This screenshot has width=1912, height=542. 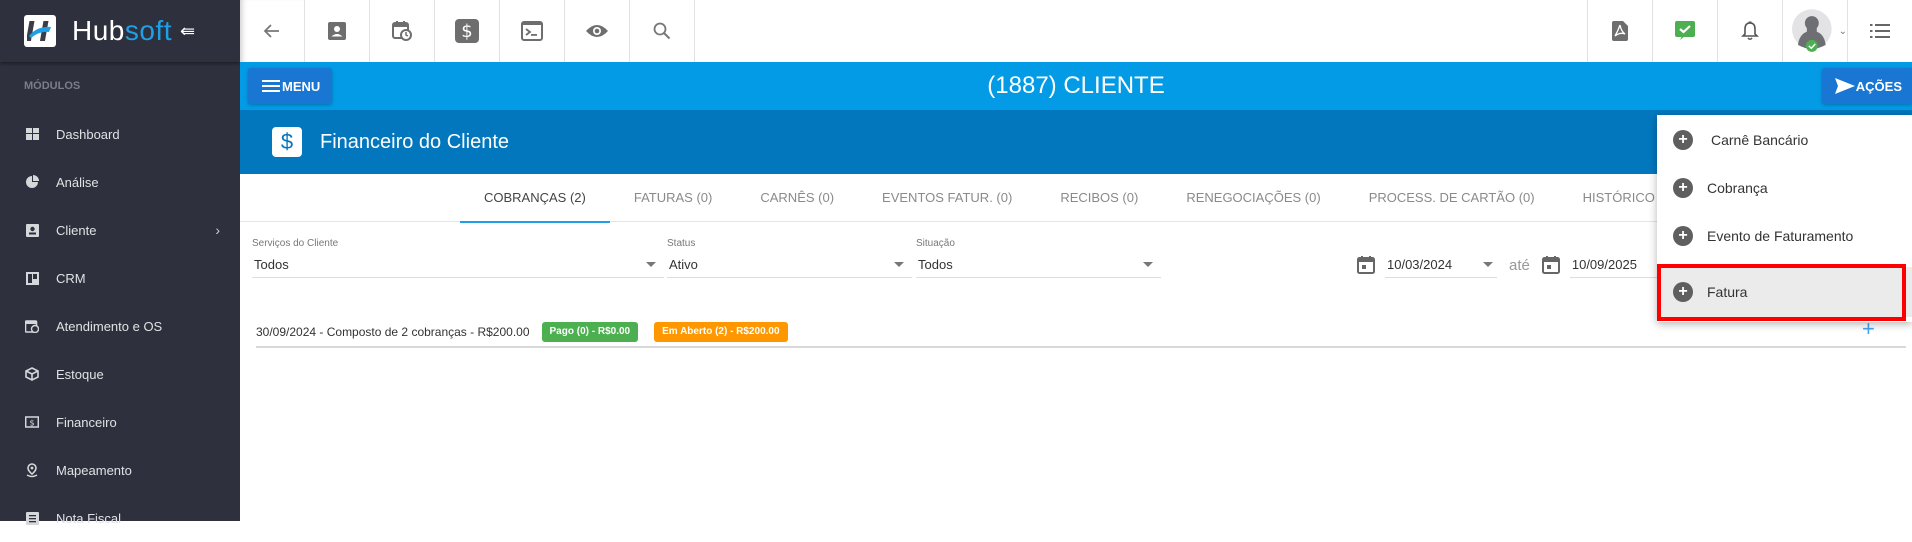 I want to click on user-menu-button: ⌄, so click(x=1814, y=31).